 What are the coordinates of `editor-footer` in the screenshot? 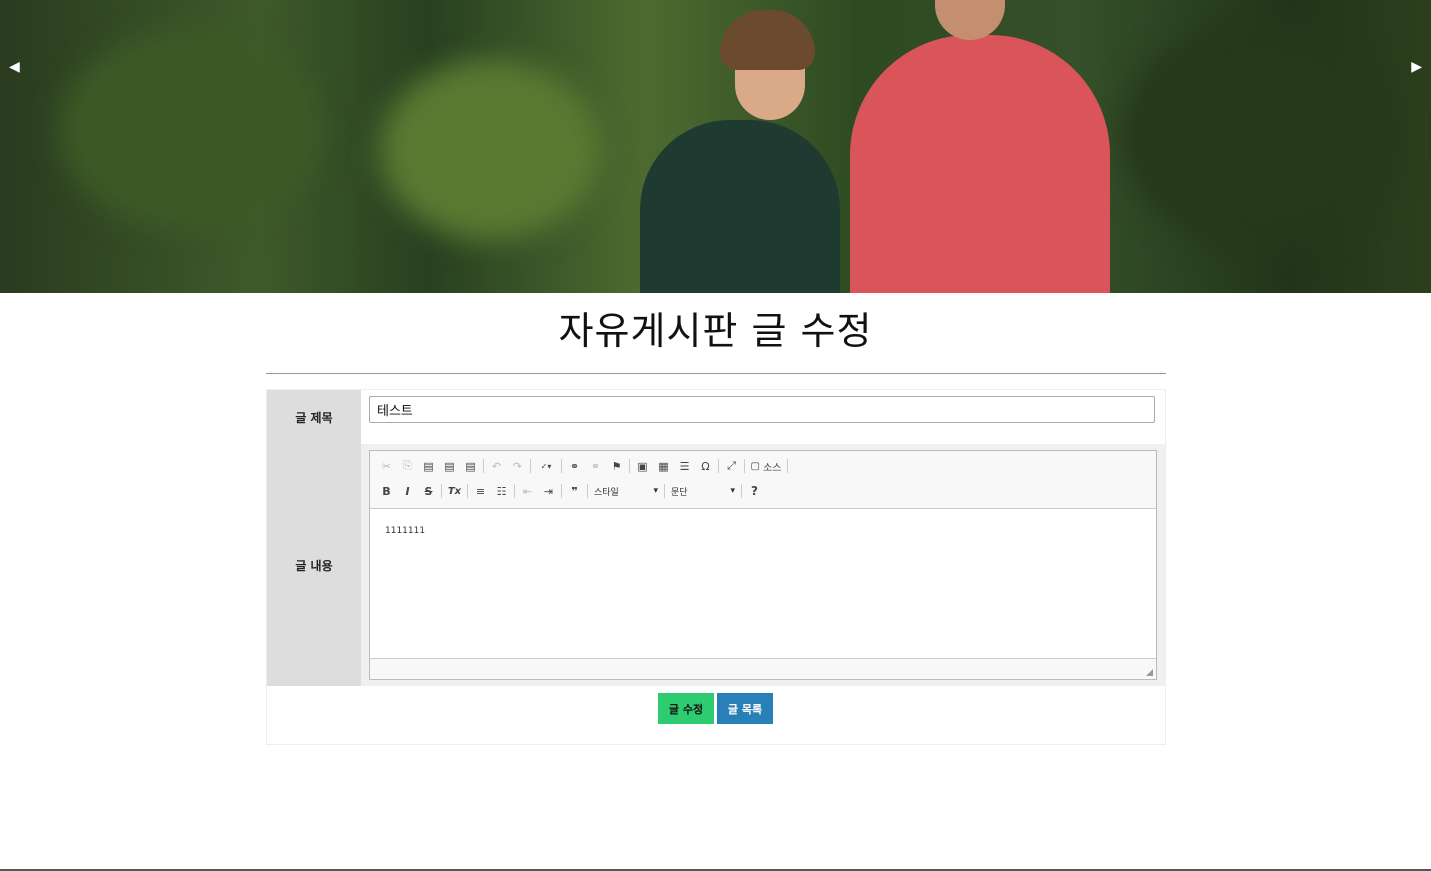 It's located at (763, 668).